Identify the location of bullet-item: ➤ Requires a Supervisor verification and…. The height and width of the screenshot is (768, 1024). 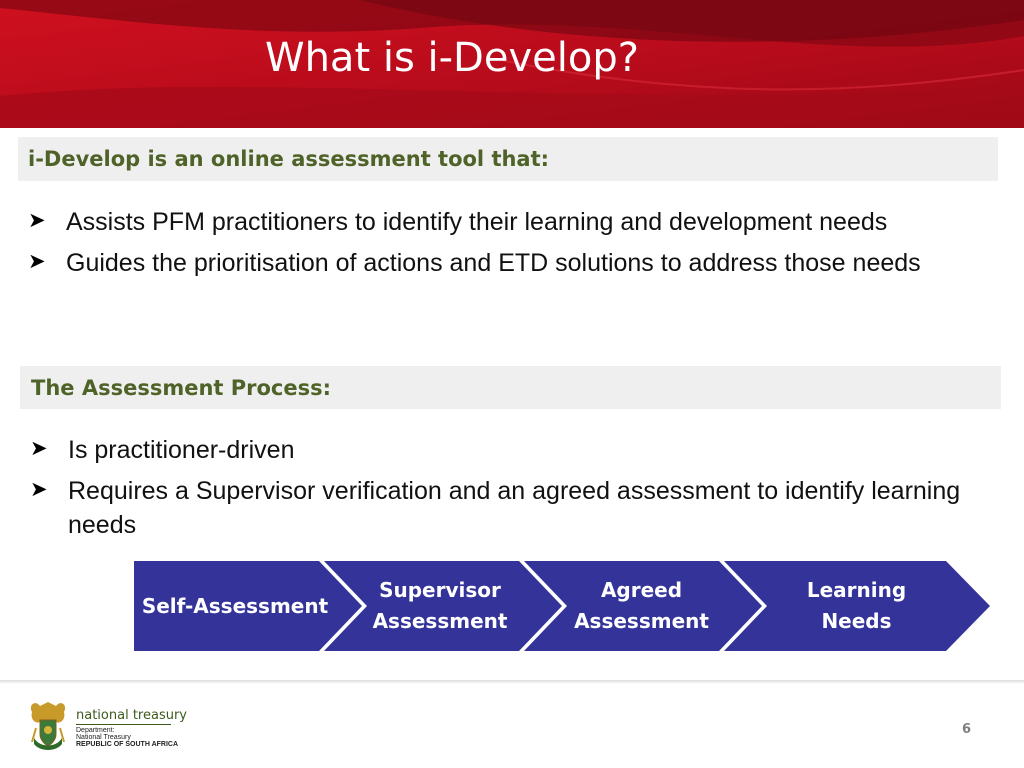
(512, 508).